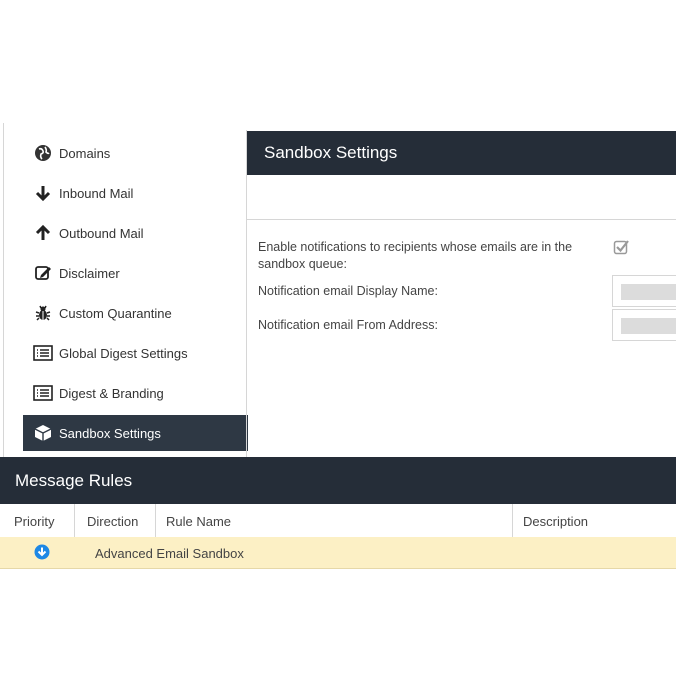 This screenshot has height=676, width=676. What do you see at coordinates (43, 273) in the screenshot?
I see `edit-icon` at bounding box center [43, 273].